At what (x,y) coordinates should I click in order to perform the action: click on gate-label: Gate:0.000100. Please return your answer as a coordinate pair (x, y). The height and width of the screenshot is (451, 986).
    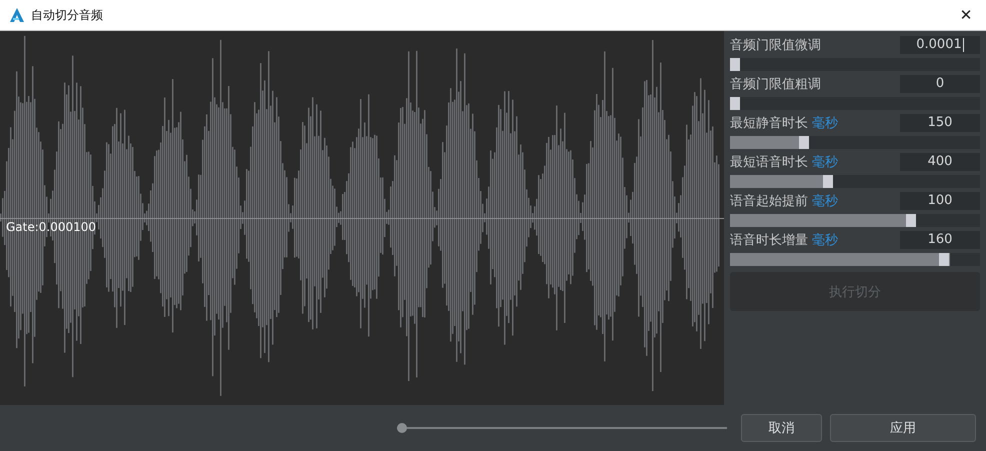
    Looking at the image, I should click on (51, 227).